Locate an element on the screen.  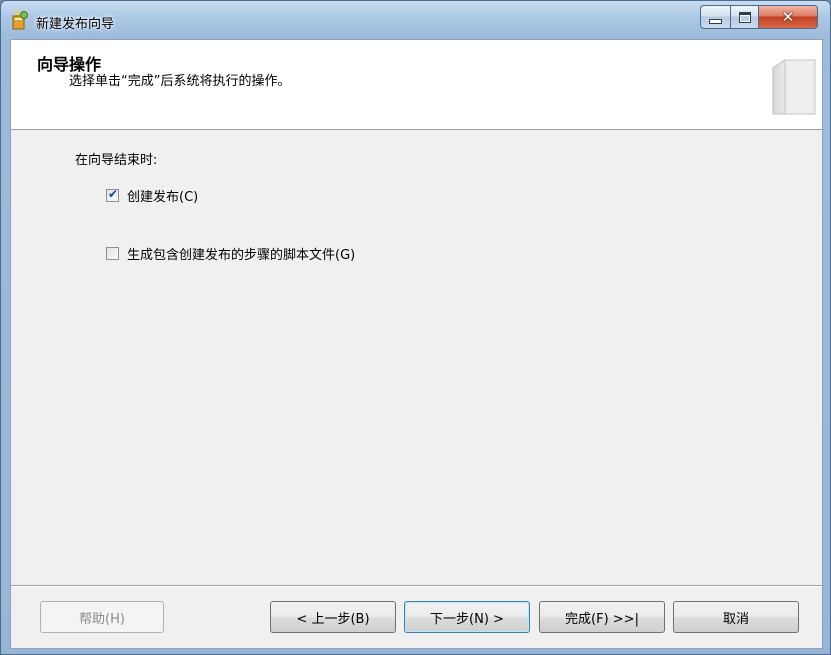
checkmark-icon: ✔ is located at coordinates (113, 194).